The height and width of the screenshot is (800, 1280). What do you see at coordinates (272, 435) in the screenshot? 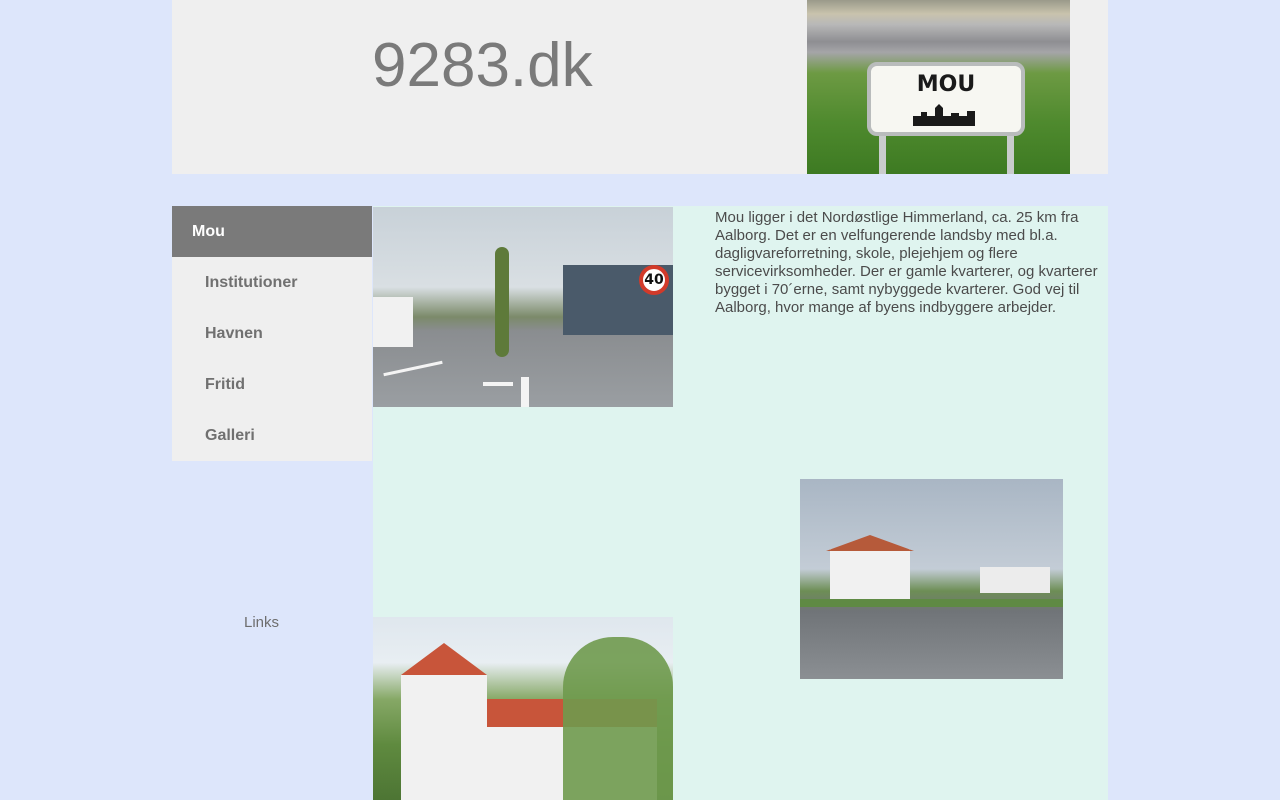
I see `nav-item-galleri: Galleri` at bounding box center [272, 435].